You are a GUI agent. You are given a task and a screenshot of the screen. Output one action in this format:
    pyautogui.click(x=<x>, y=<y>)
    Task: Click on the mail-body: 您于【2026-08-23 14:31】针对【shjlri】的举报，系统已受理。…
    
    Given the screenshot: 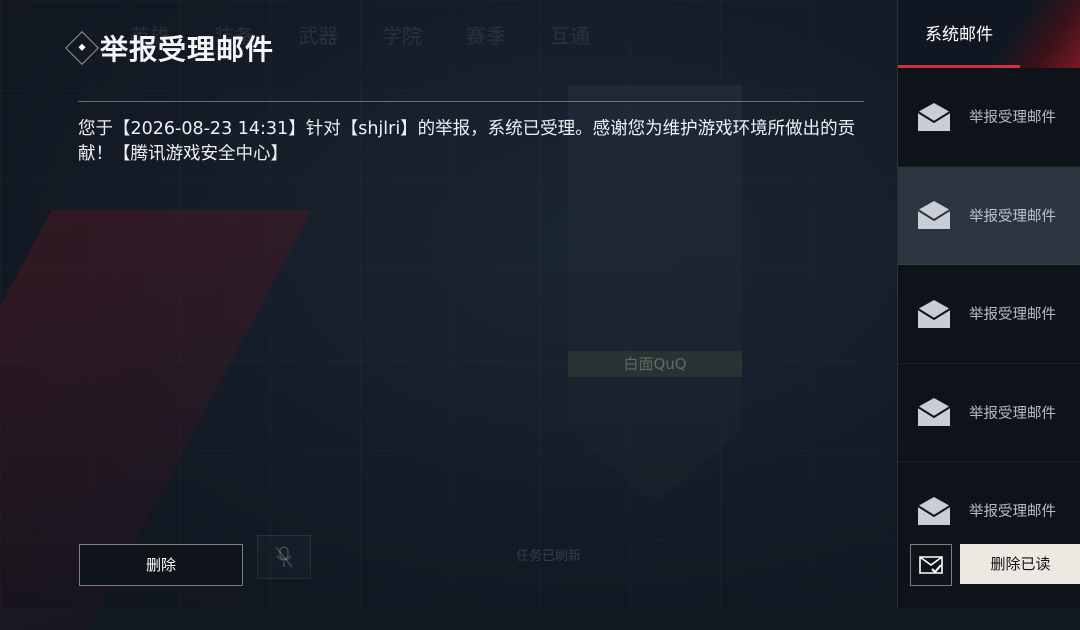 What is the action you would take?
    pyautogui.click(x=467, y=141)
    